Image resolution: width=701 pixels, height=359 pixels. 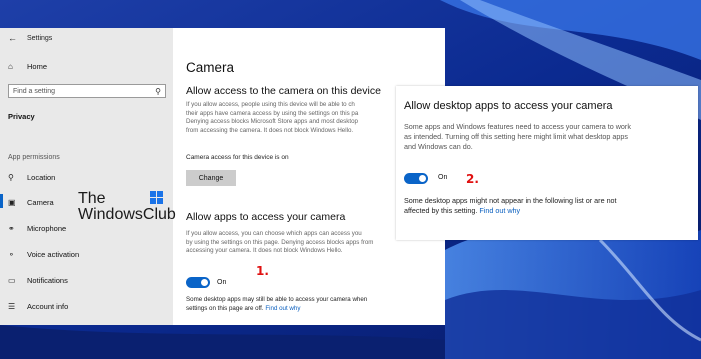 What do you see at coordinates (127, 214) in the screenshot?
I see `watermark-line2: WindowsClub` at bounding box center [127, 214].